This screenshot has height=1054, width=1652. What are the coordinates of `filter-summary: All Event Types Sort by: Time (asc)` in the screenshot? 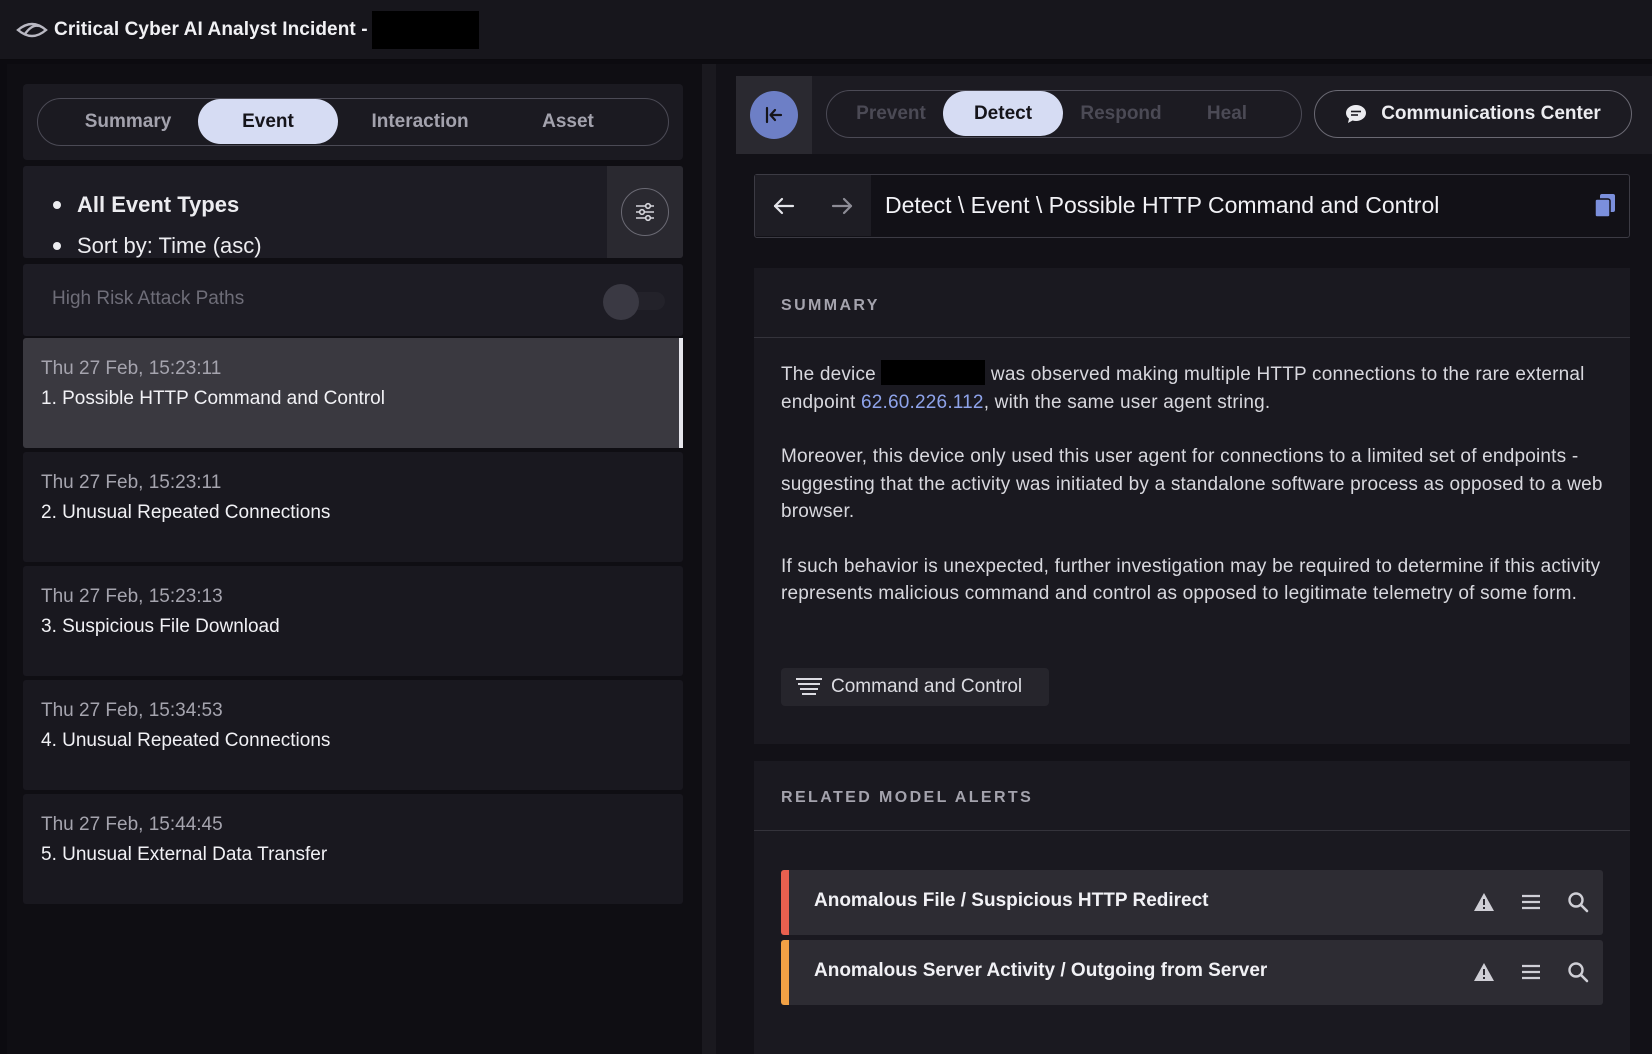 It's located at (353, 212).